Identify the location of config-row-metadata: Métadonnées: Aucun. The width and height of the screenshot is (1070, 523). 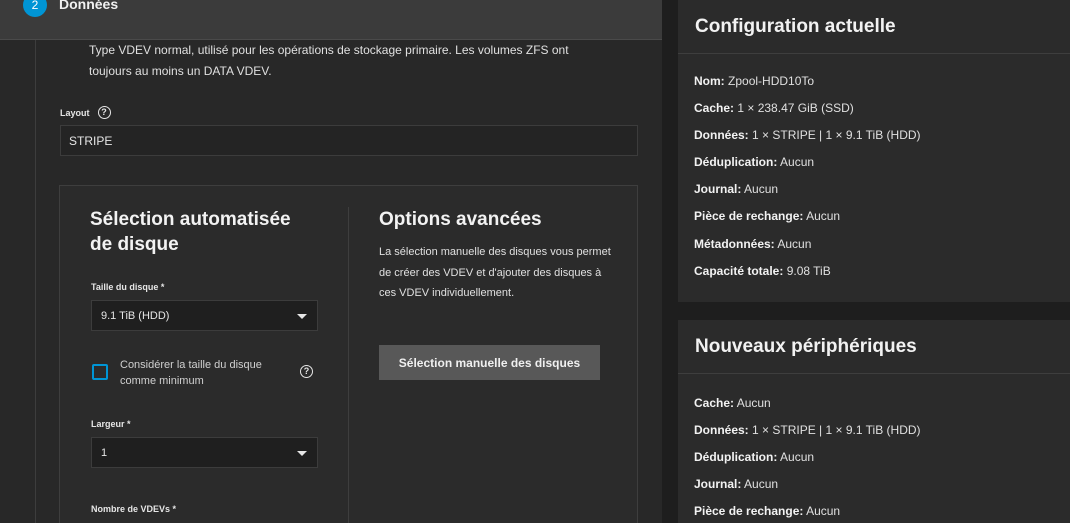
(753, 244).